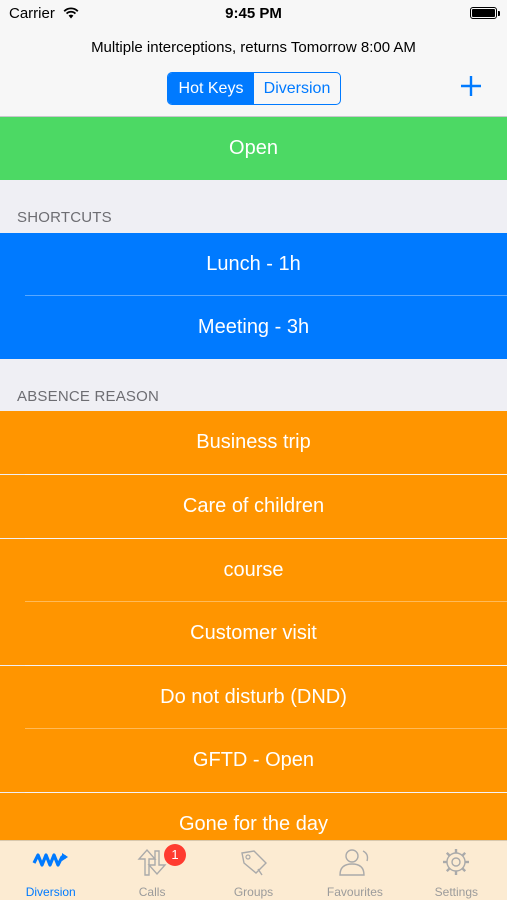 This screenshot has height=900, width=507. Describe the element at coordinates (253, 264) in the screenshot. I see `shortcut-lunch: Lunch - 1h` at that location.